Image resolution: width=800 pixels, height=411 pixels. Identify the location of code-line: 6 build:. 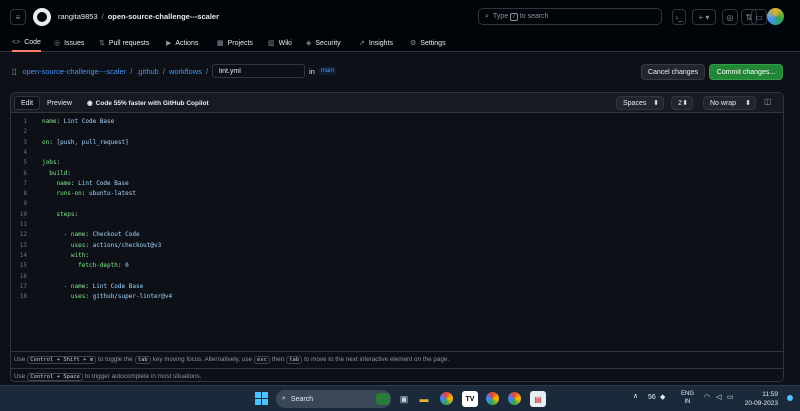
(397, 174).